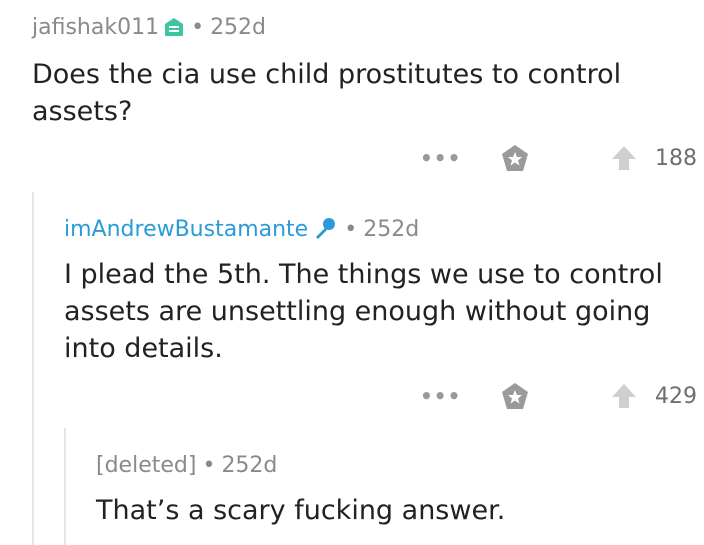 The width and height of the screenshot is (704, 545). I want to click on comment-2-meta: imAndrewBustamante • 252d, so click(241, 229).